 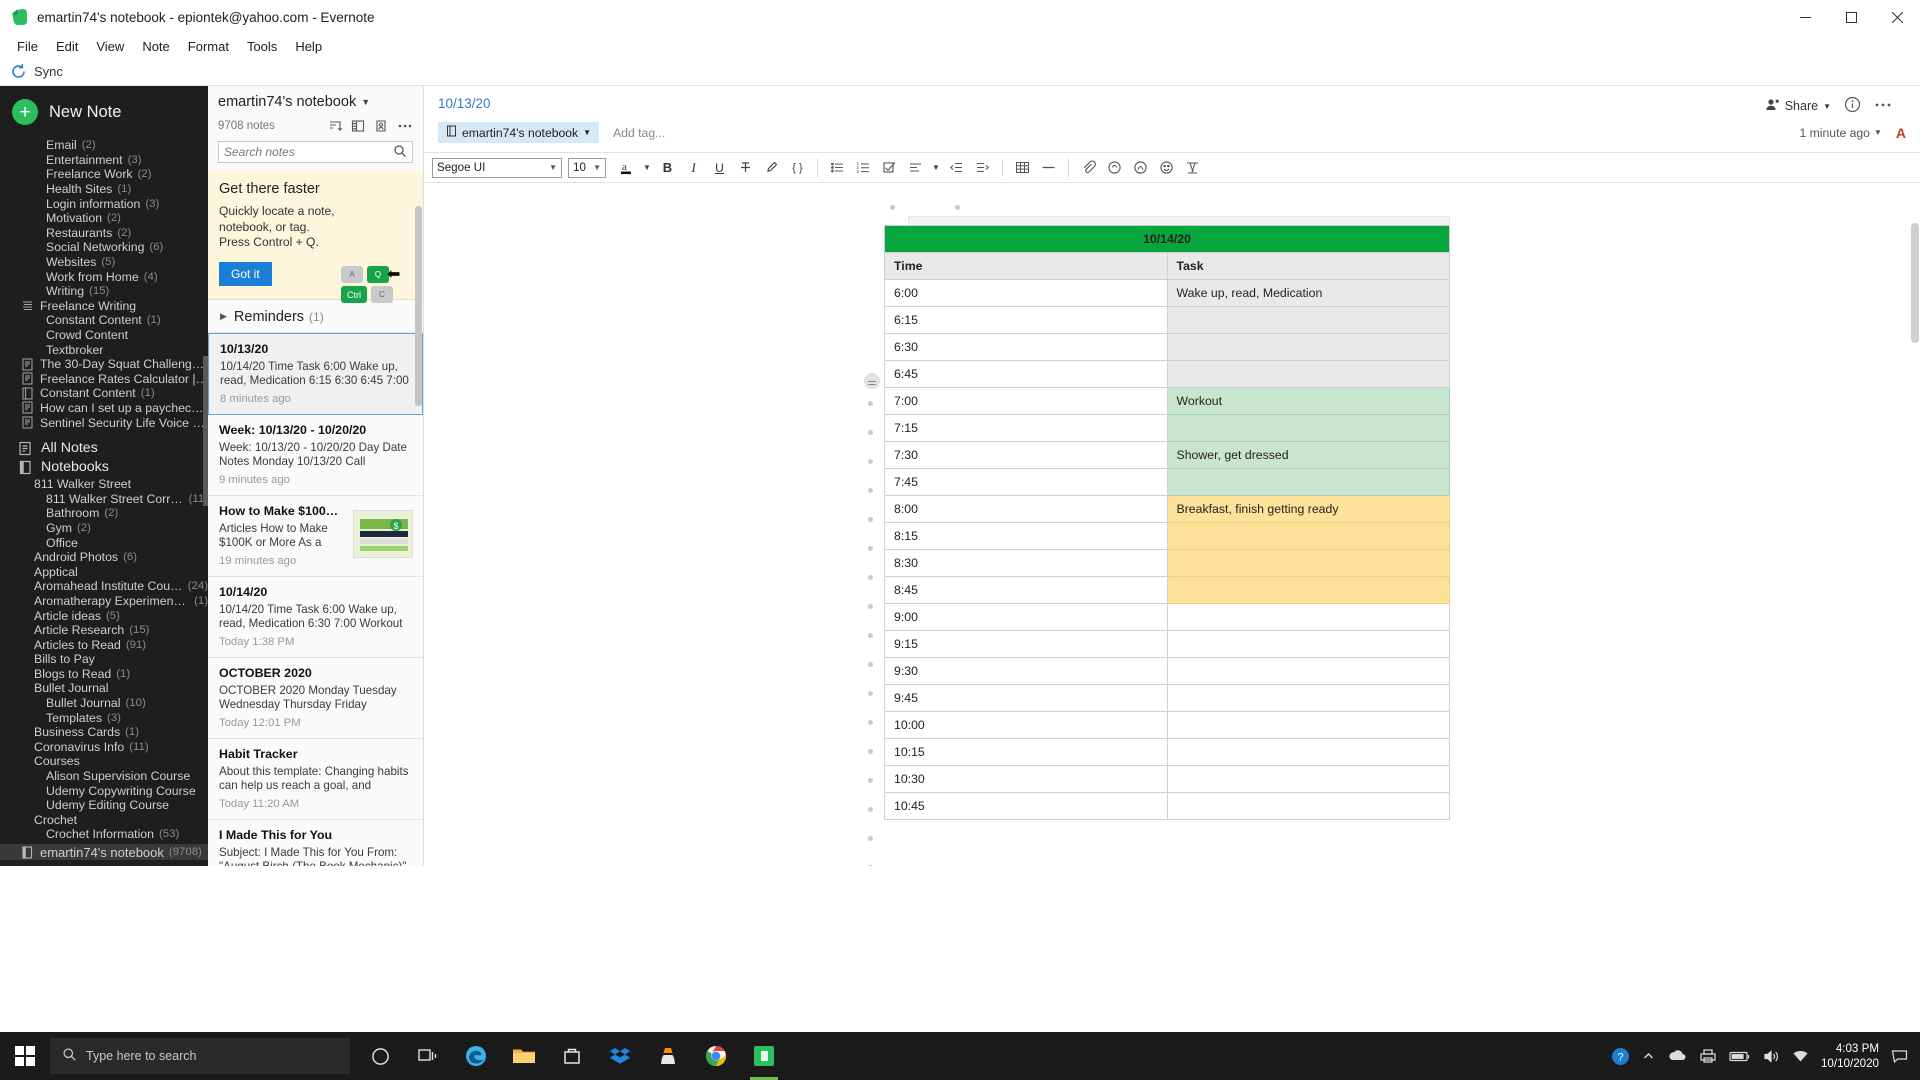 What do you see at coordinates (104, 688) in the screenshot?
I see `sidebar-item: Bullet Journal` at bounding box center [104, 688].